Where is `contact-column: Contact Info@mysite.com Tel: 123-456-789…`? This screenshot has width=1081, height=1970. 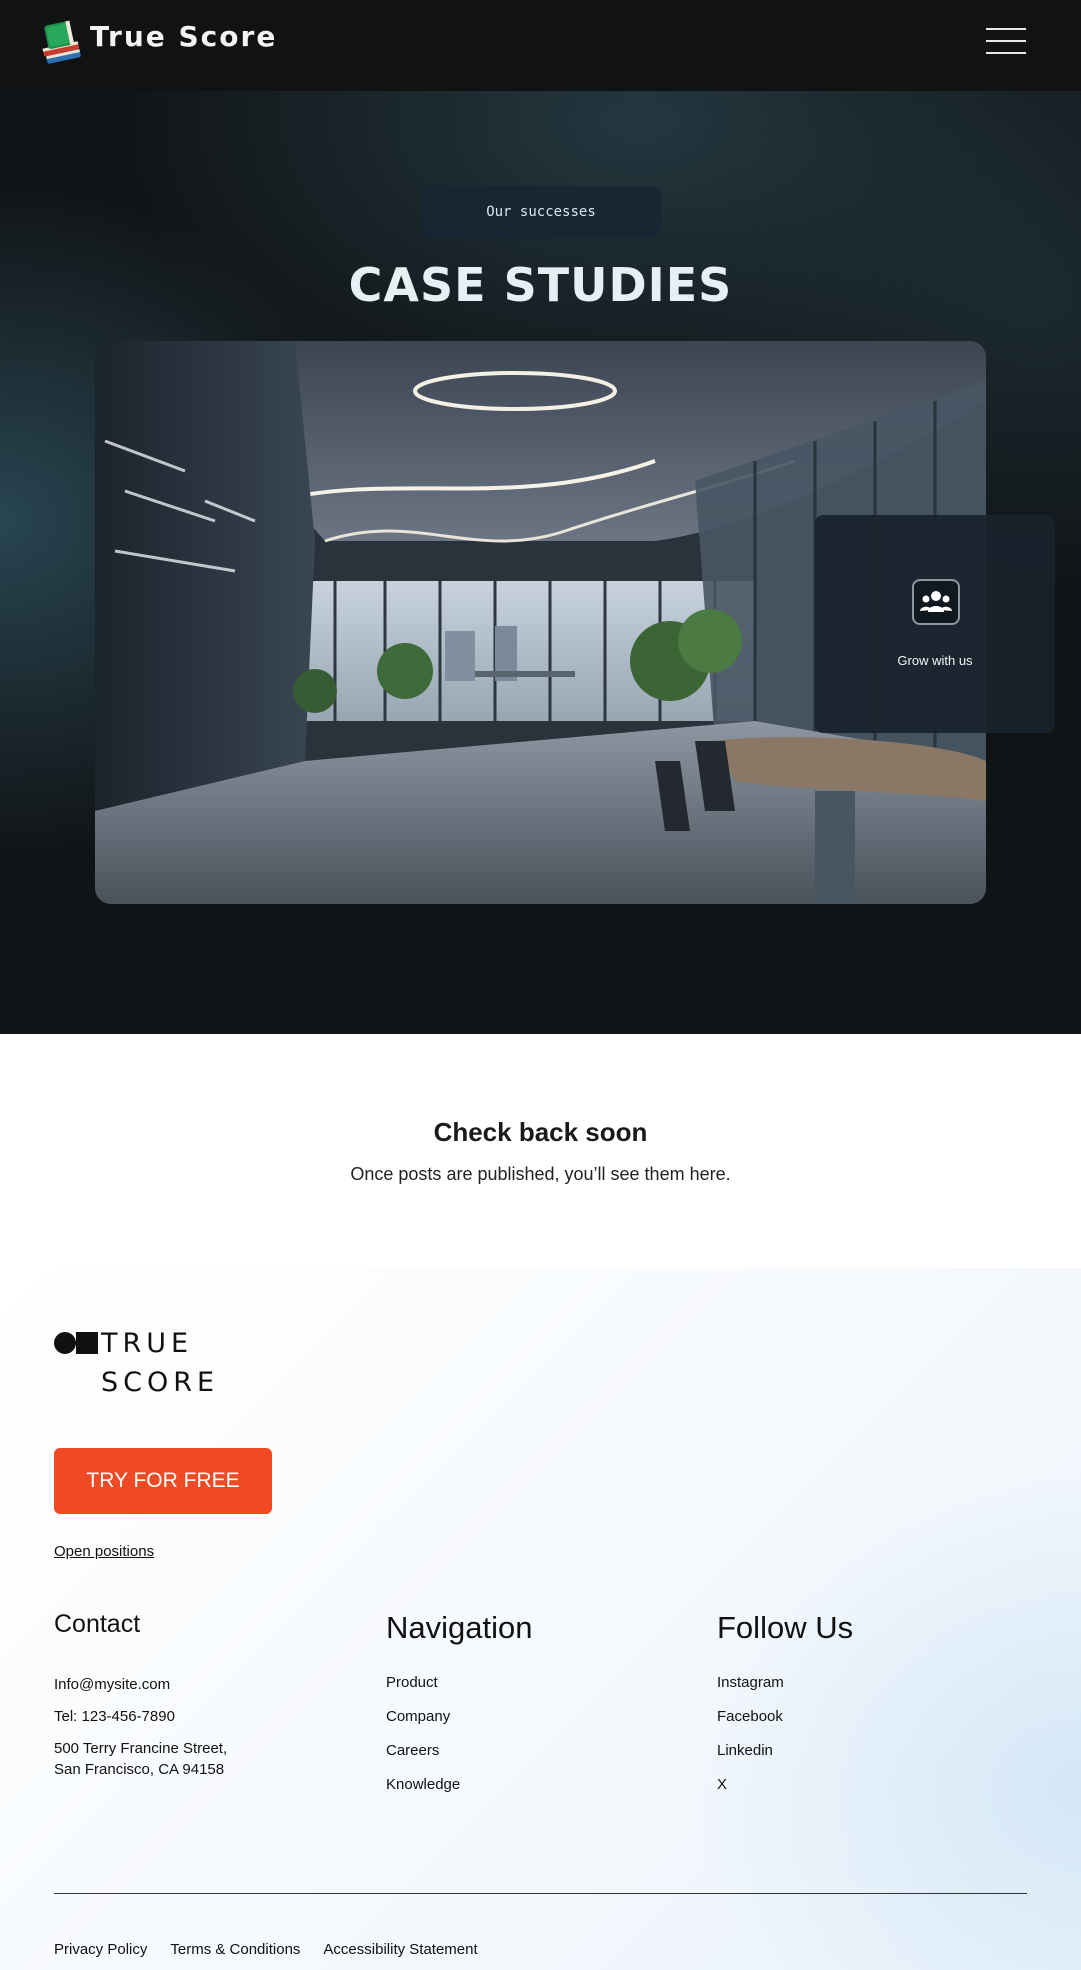 contact-column: Contact Info@mysite.com Tel: 123-456-789… is located at coordinates (214, 1694).